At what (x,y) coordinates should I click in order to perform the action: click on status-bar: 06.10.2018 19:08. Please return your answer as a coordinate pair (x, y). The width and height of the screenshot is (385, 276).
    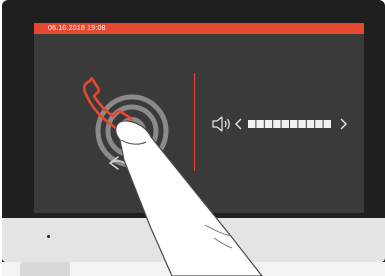
    Looking at the image, I should click on (199, 28).